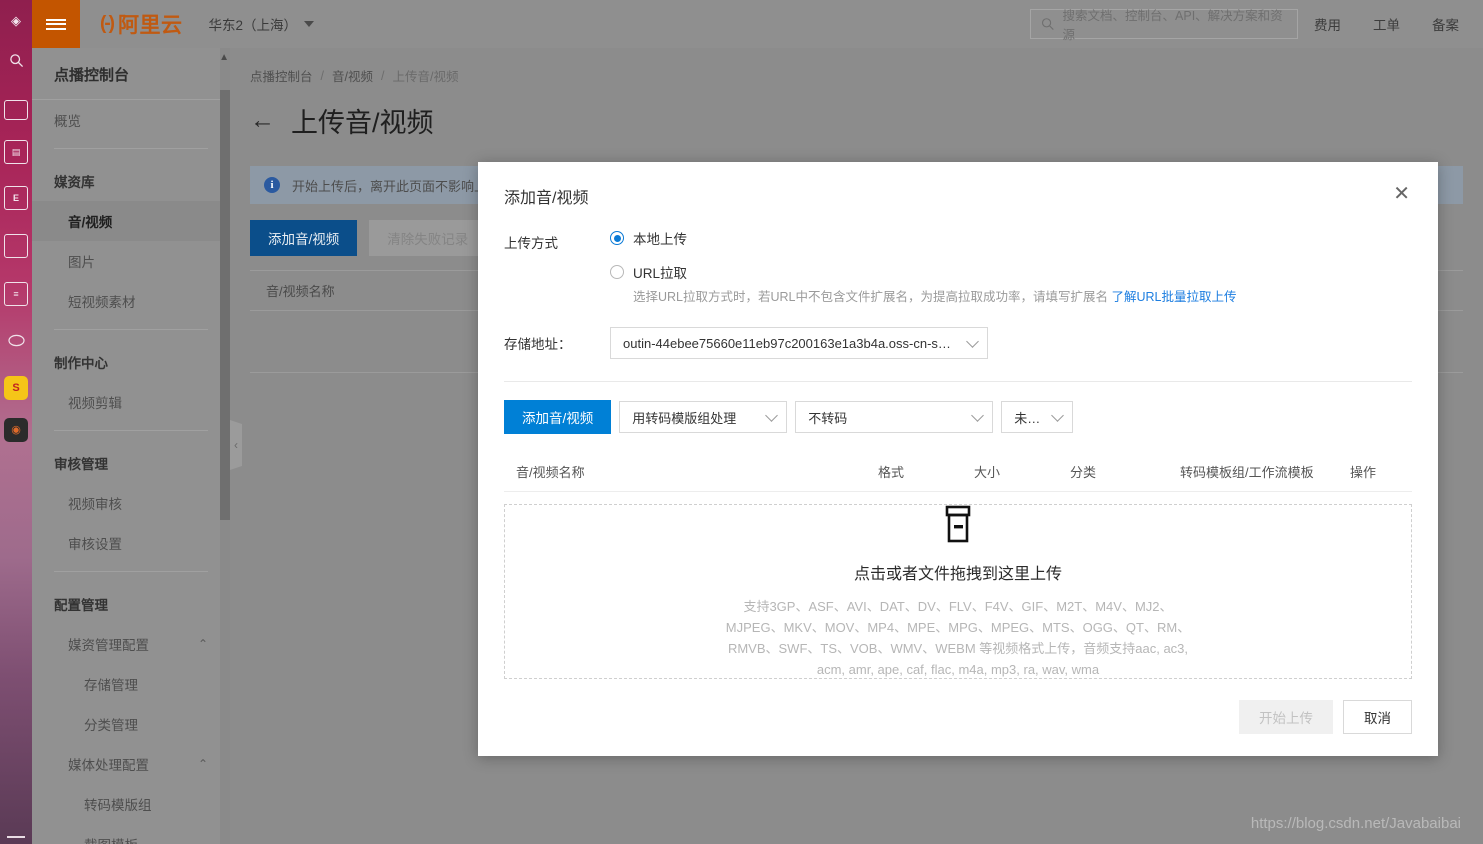 The image size is (1483, 844). I want to click on text-editor-icon: ≡, so click(16, 294).